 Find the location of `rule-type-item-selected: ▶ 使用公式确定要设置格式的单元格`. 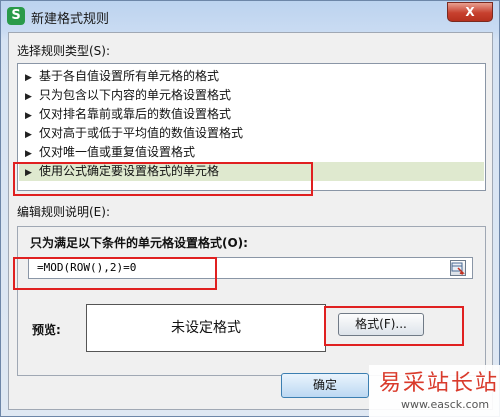

rule-type-item-selected: ▶ 使用公式确定要设置格式的单元格 is located at coordinates (251, 171).